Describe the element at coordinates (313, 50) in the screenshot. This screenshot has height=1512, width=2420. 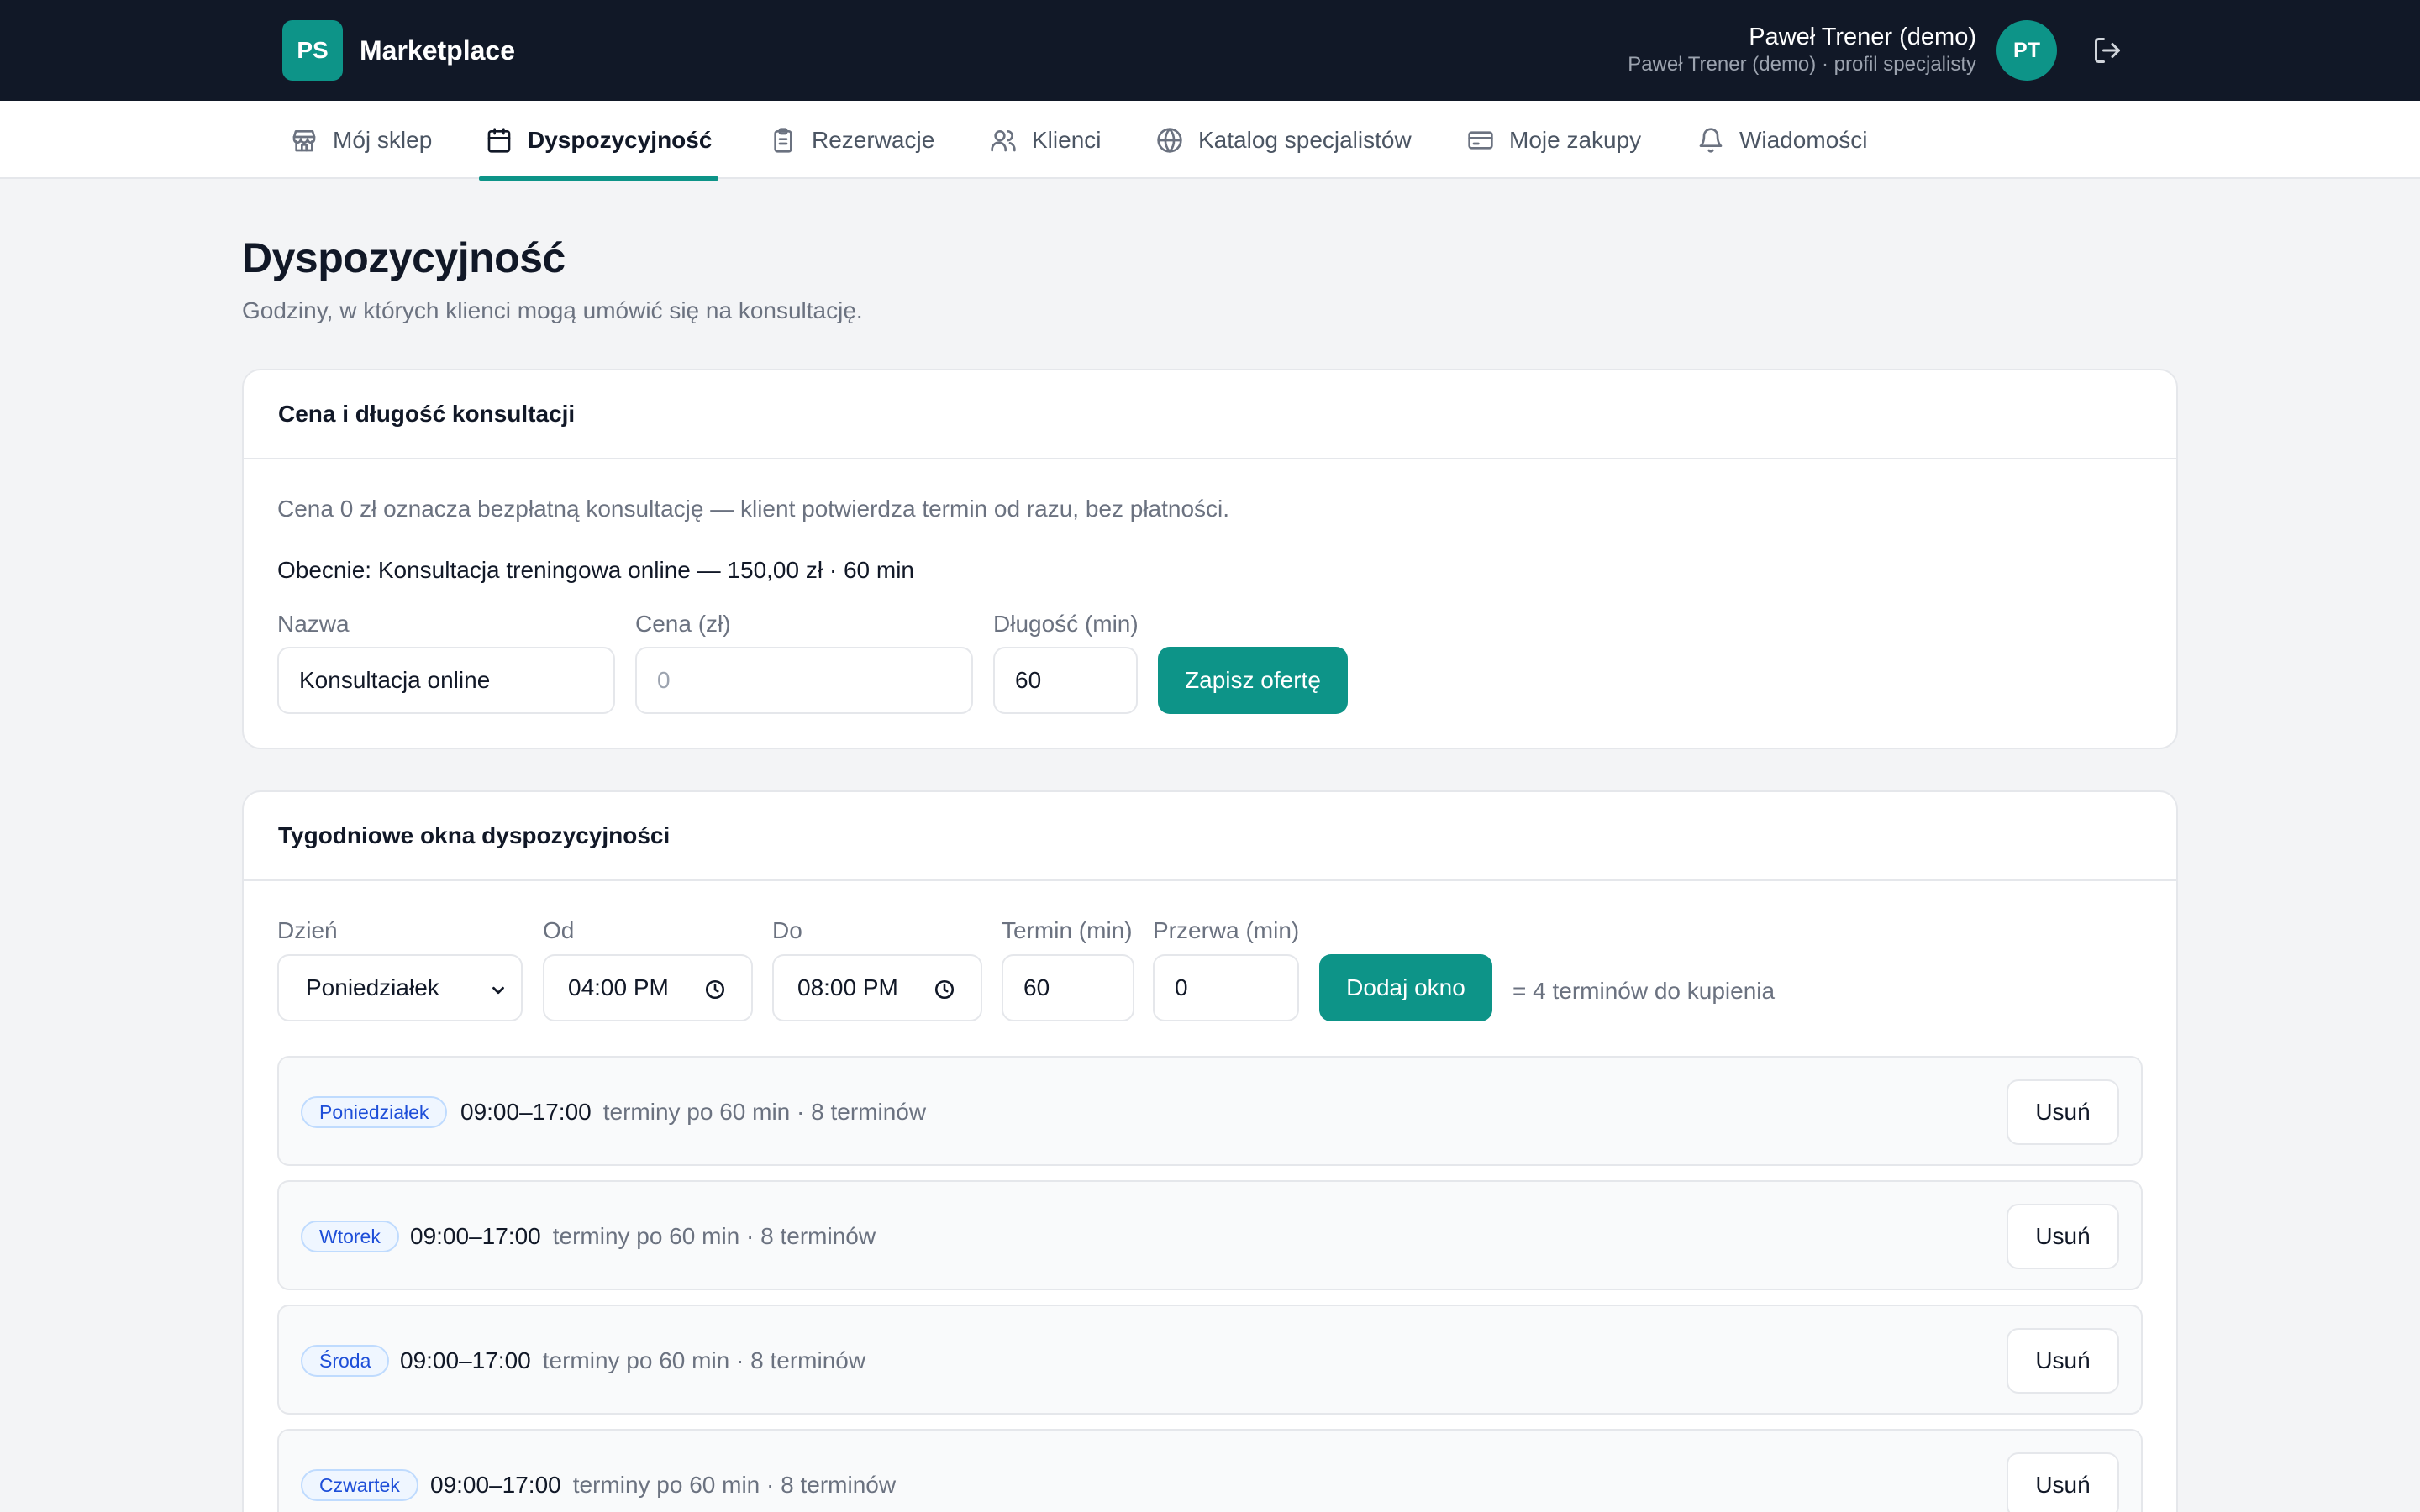
I see `brand-logo: PS` at that location.